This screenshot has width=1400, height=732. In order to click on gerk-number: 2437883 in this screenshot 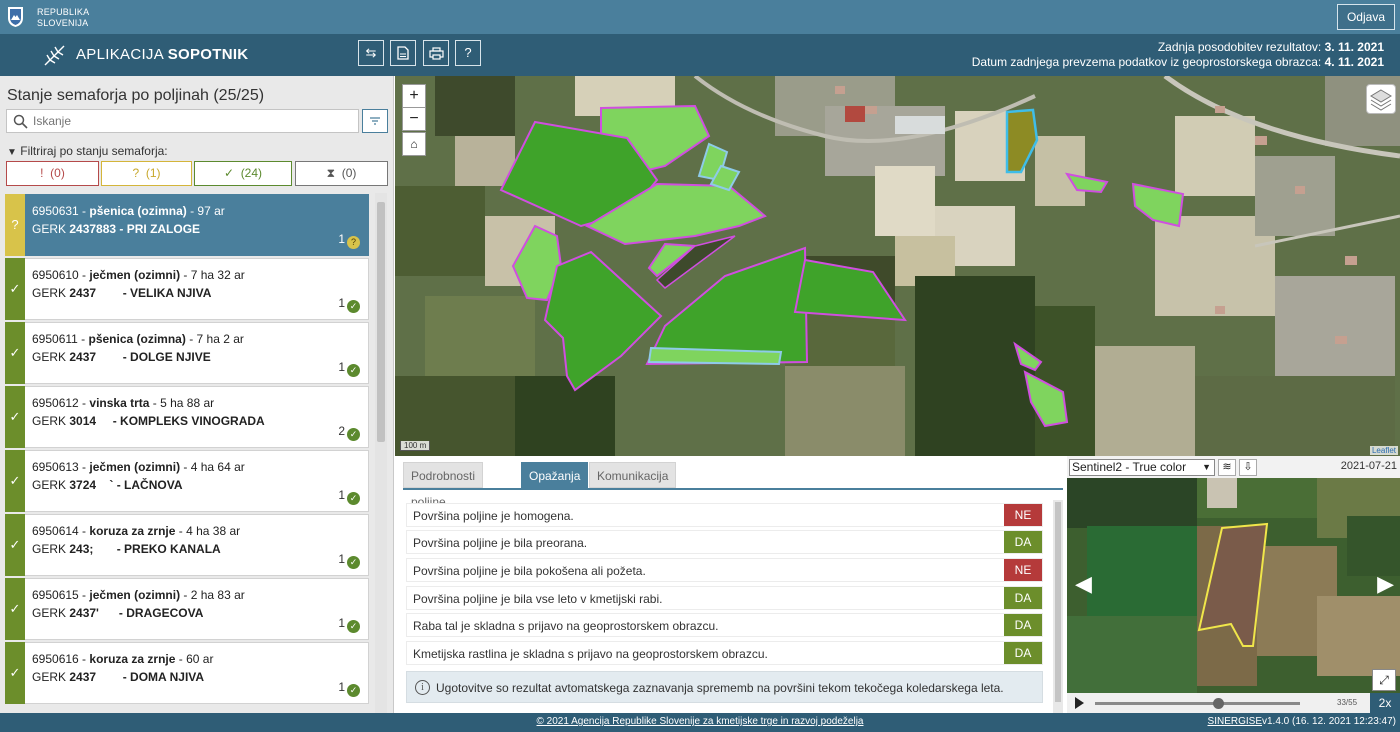, I will do `click(93, 229)`.